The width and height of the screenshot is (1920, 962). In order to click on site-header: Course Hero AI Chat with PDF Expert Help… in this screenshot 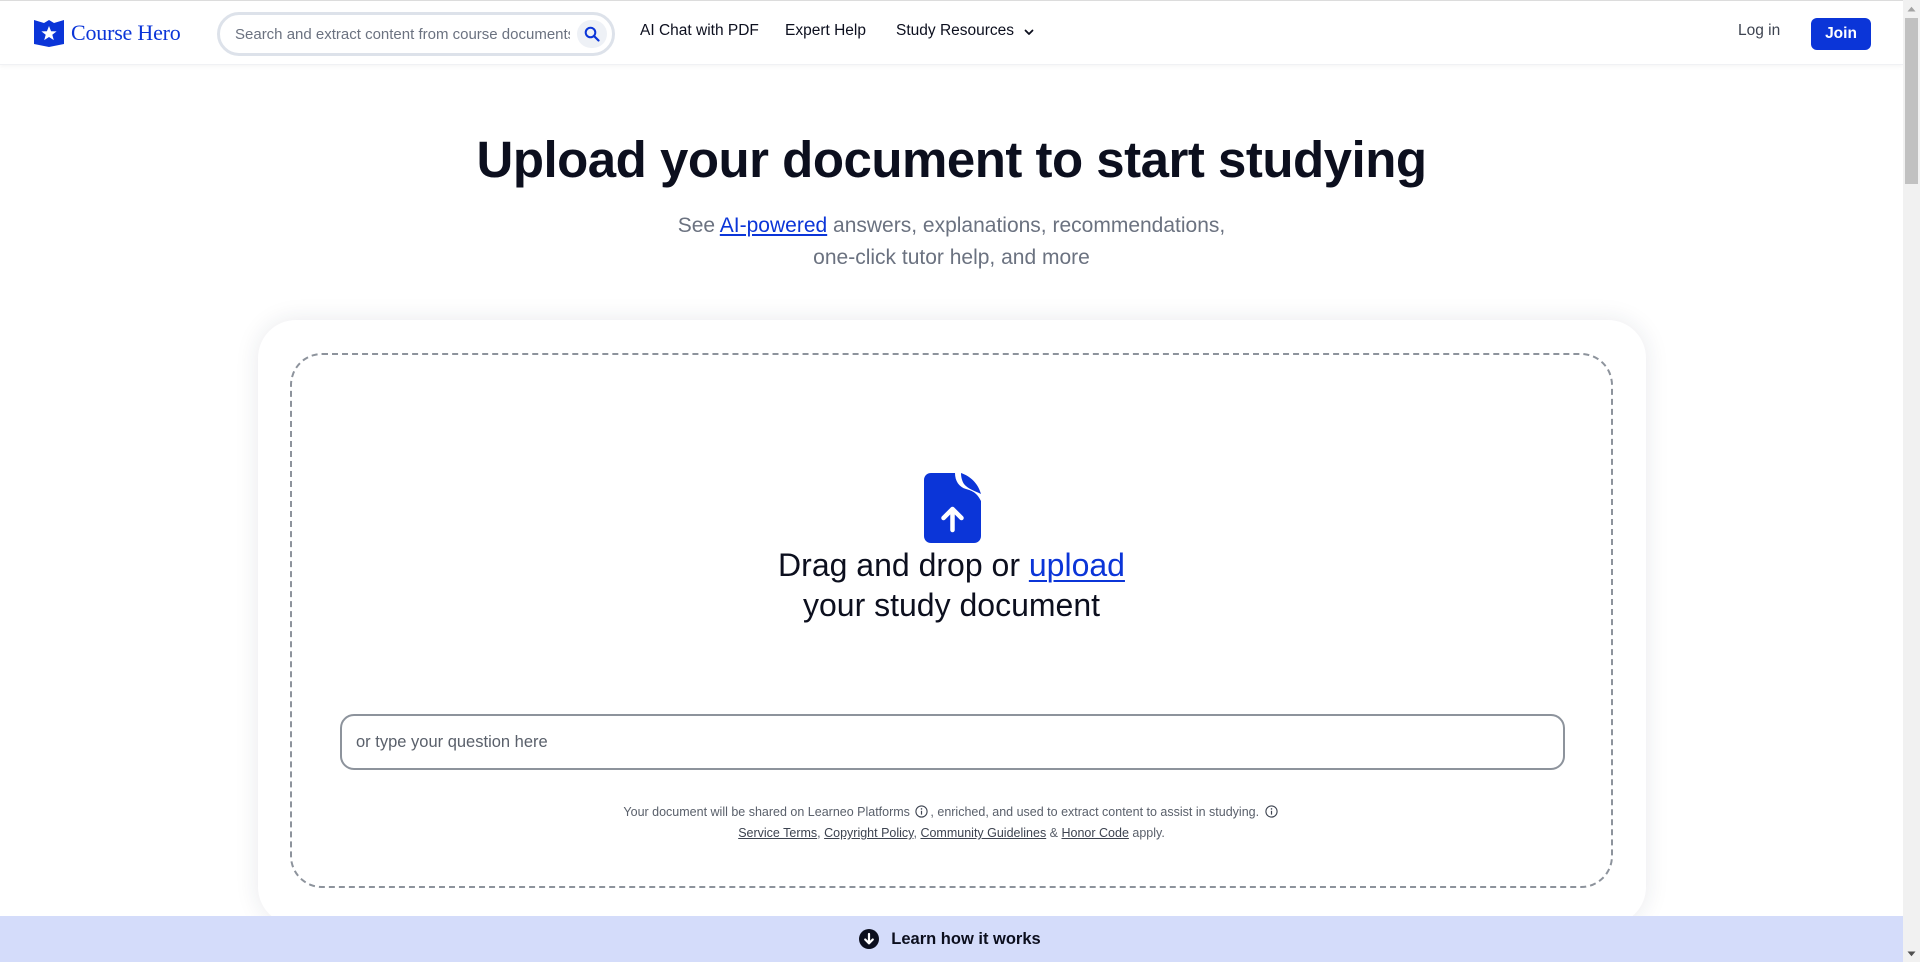, I will do `click(951, 33)`.